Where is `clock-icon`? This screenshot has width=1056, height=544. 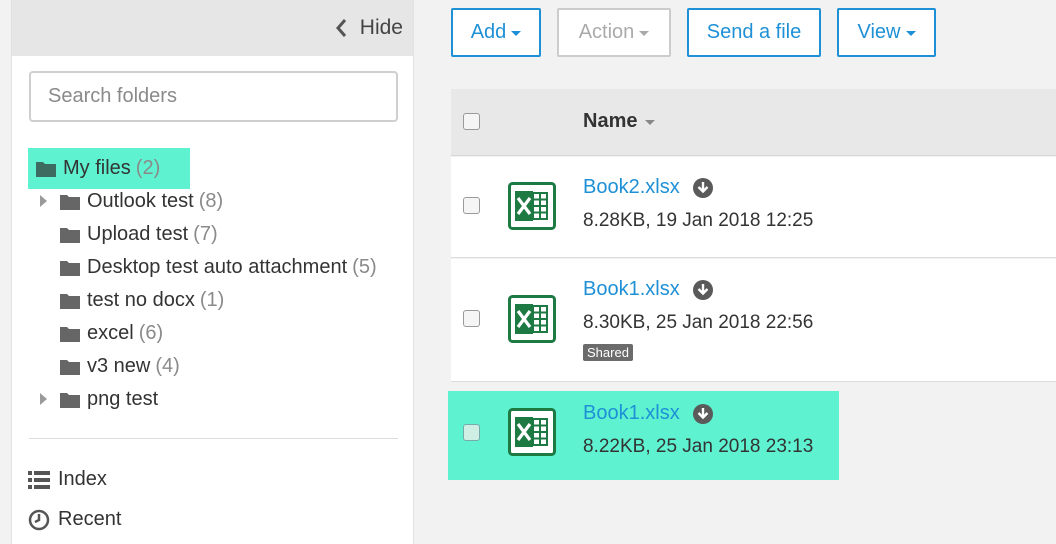
clock-icon is located at coordinates (39, 519).